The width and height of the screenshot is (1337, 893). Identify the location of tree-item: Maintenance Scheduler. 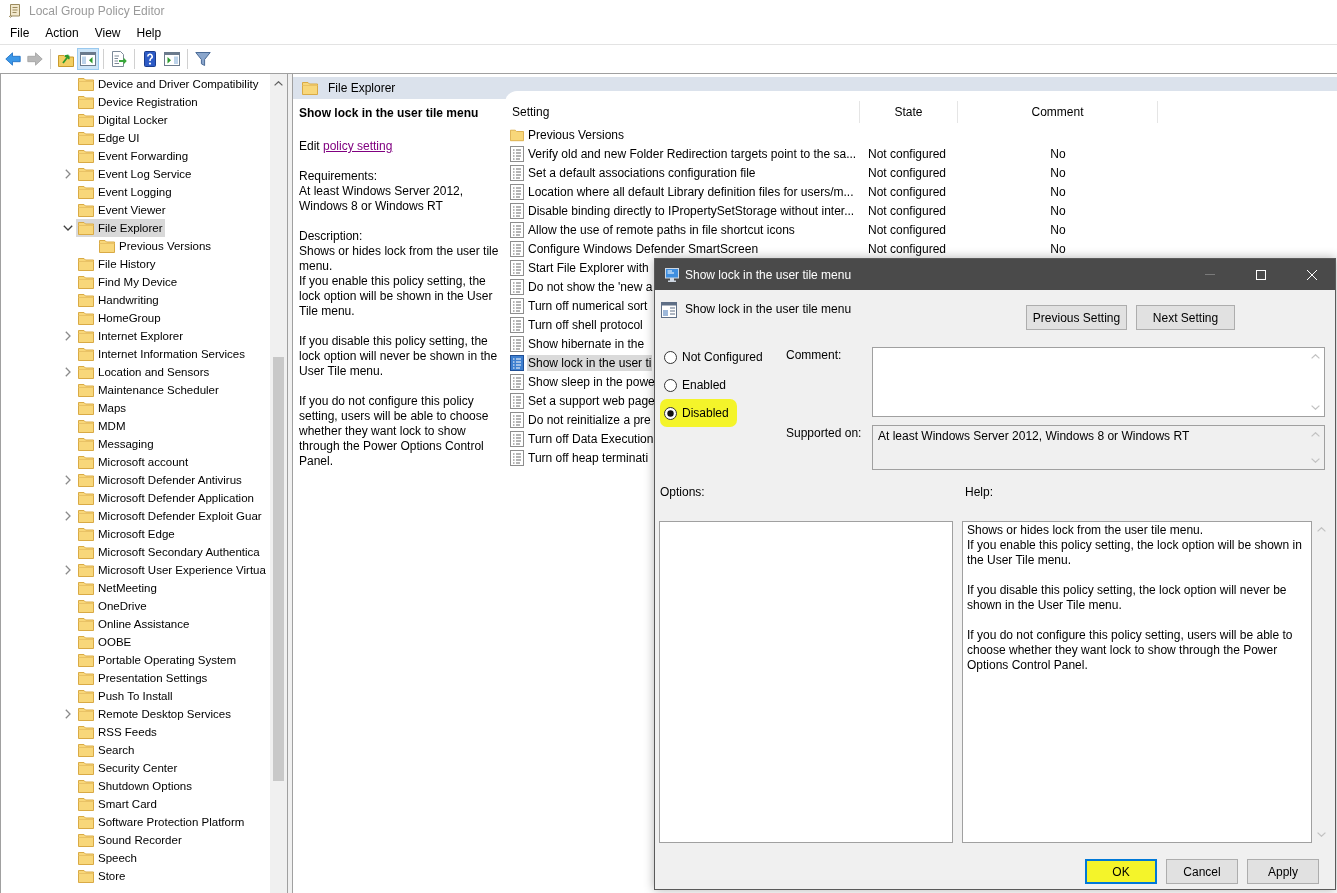
(148, 390).